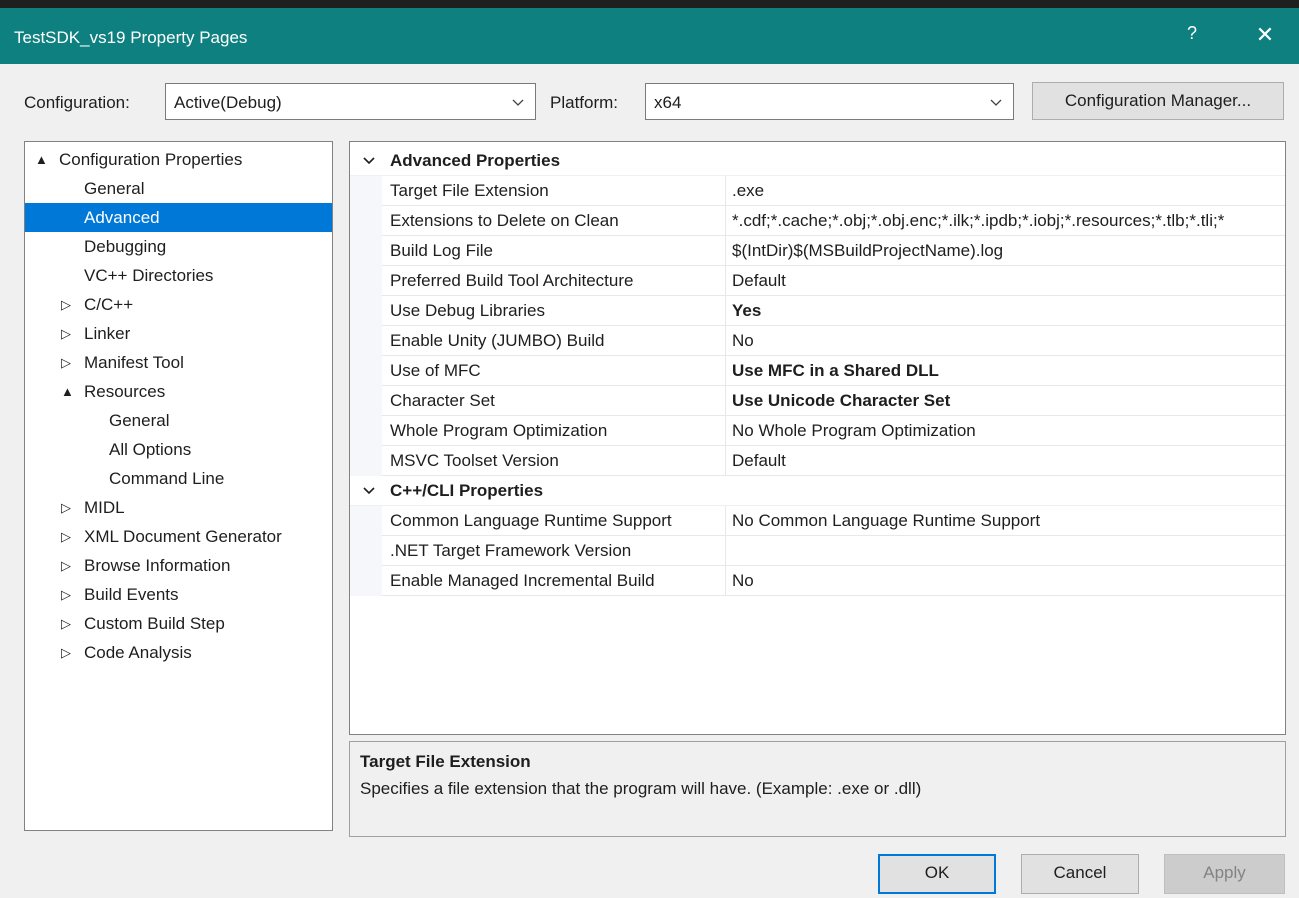 The image size is (1299, 898). What do you see at coordinates (178, 652) in the screenshot?
I see `tree-item-code-analysis: ▷ Code Analysis` at bounding box center [178, 652].